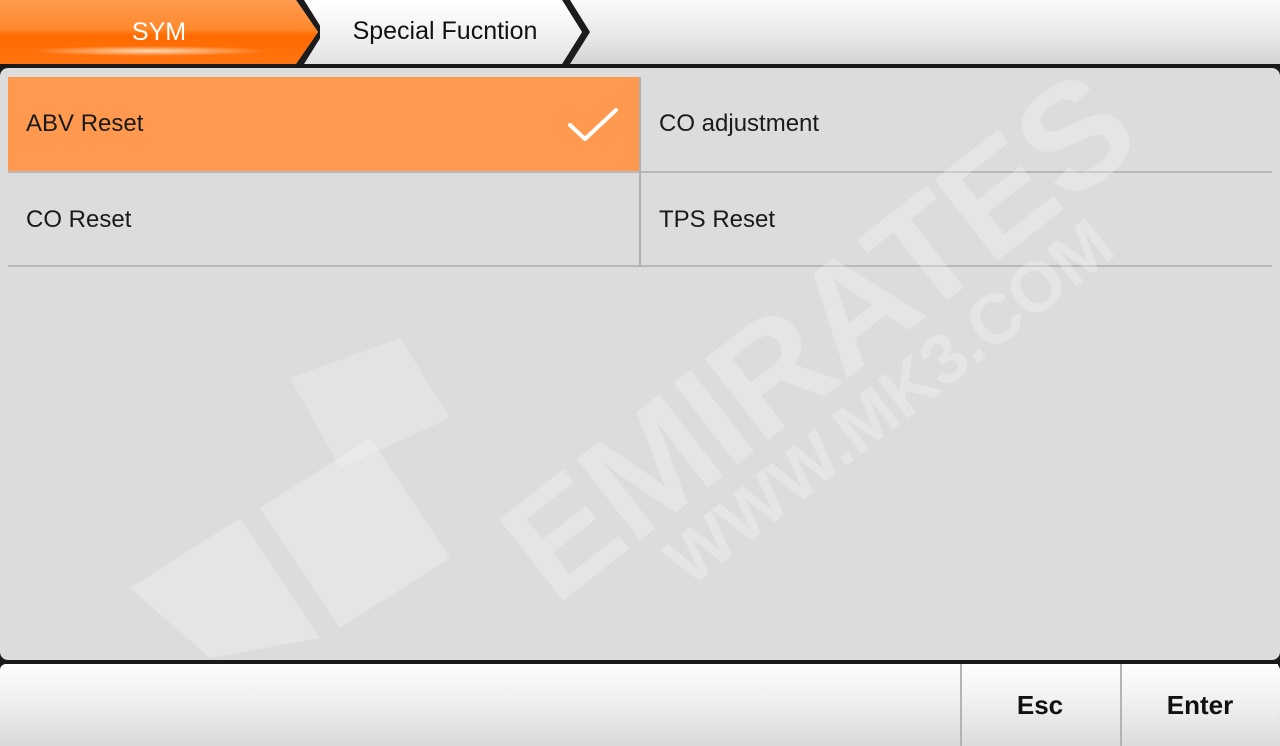  Describe the element at coordinates (323, 124) in the screenshot. I see `menu-item-abv-reset: ABV Reset` at that location.